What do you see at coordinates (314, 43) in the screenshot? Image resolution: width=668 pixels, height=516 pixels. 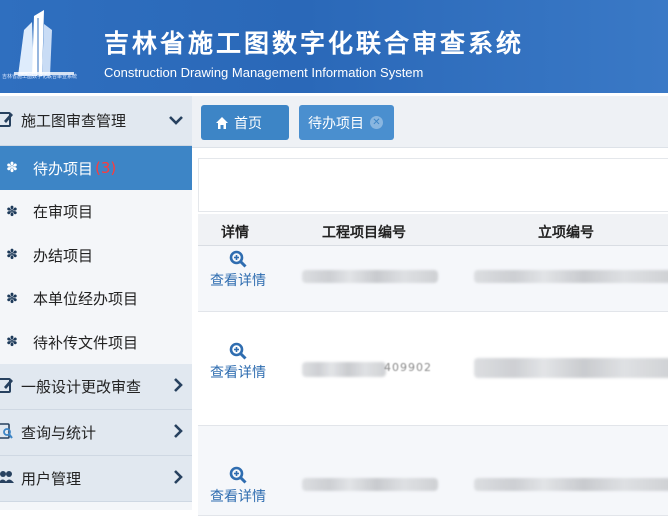 I see `app-title: 吉林省施工图数字化联合审查系统` at bounding box center [314, 43].